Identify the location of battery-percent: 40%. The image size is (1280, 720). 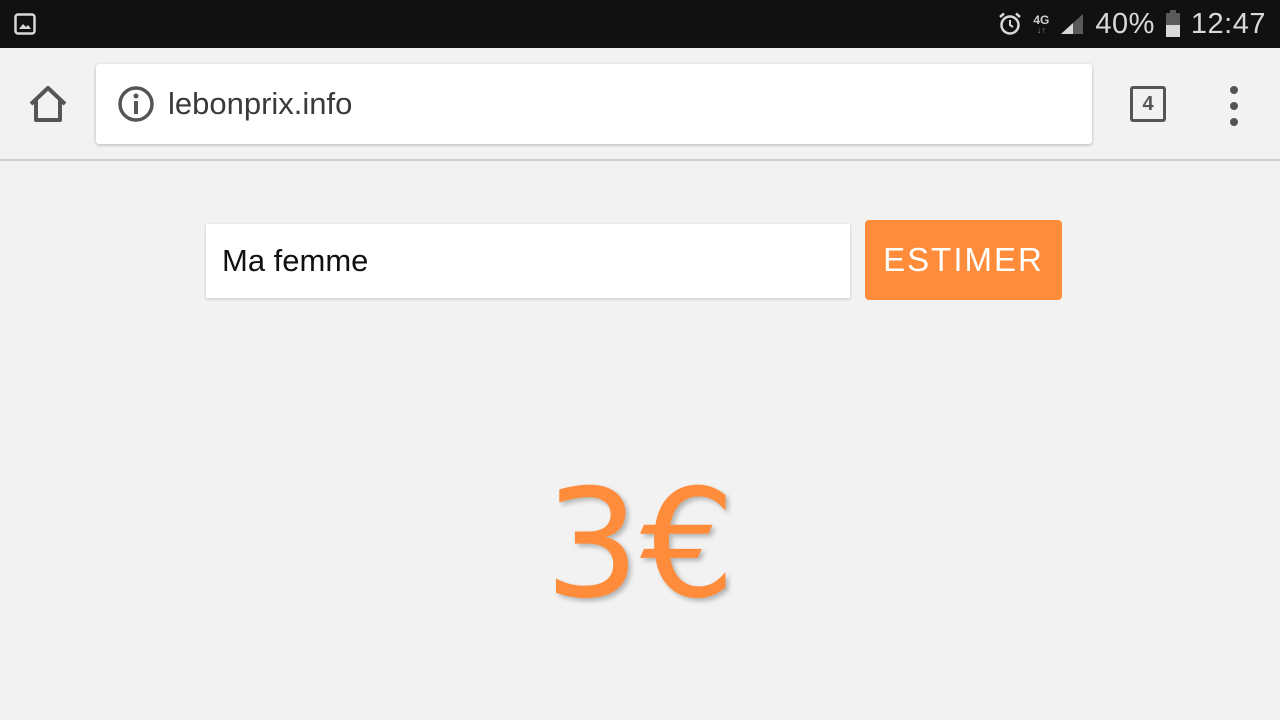
(1125, 23).